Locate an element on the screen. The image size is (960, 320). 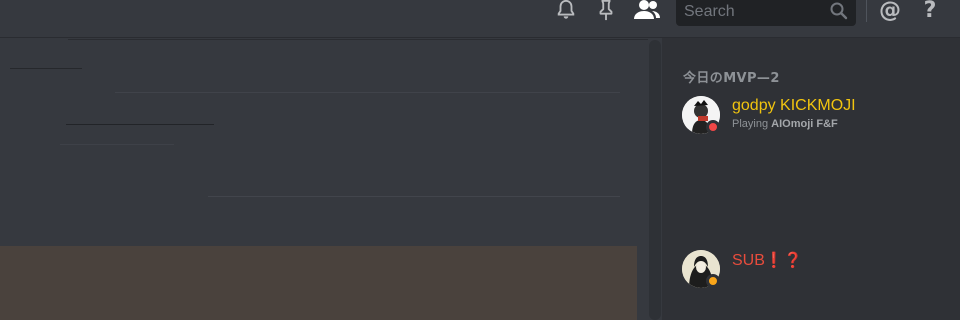
search-input: Search is located at coordinates (766, 13).